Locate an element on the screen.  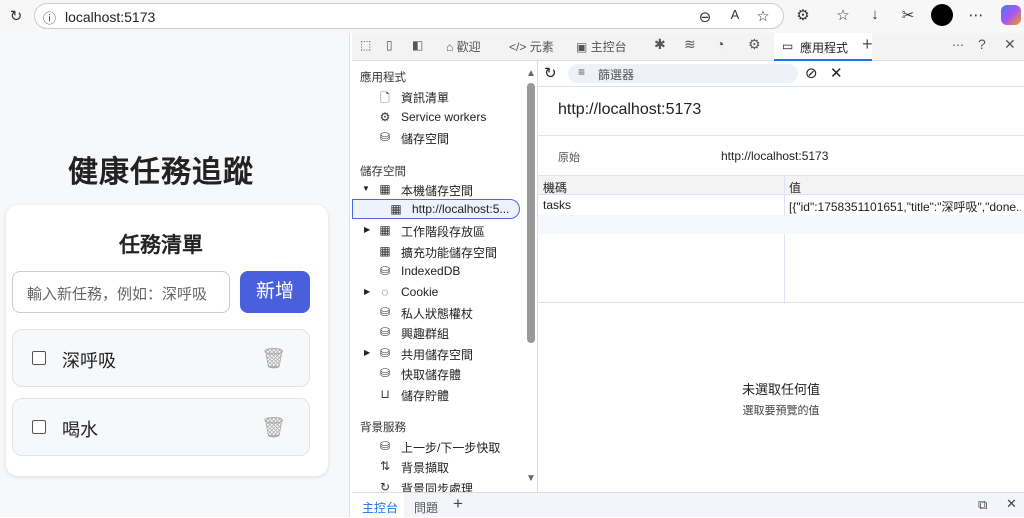
sidebar-item: 私人狀態權杖 is located at coordinates (437, 313).